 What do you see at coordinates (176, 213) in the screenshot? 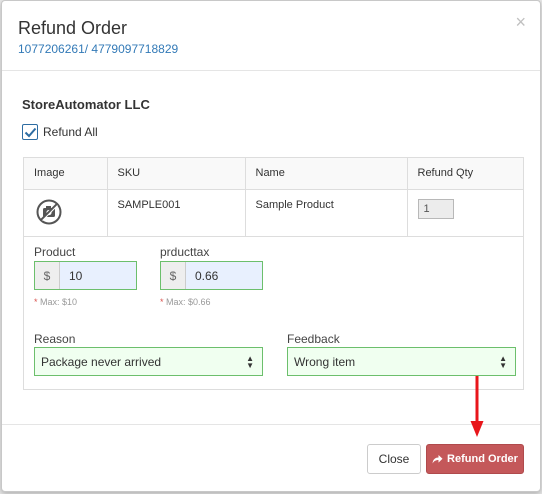
I see `sku-cell: SAMPLE001` at bounding box center [176, 213].